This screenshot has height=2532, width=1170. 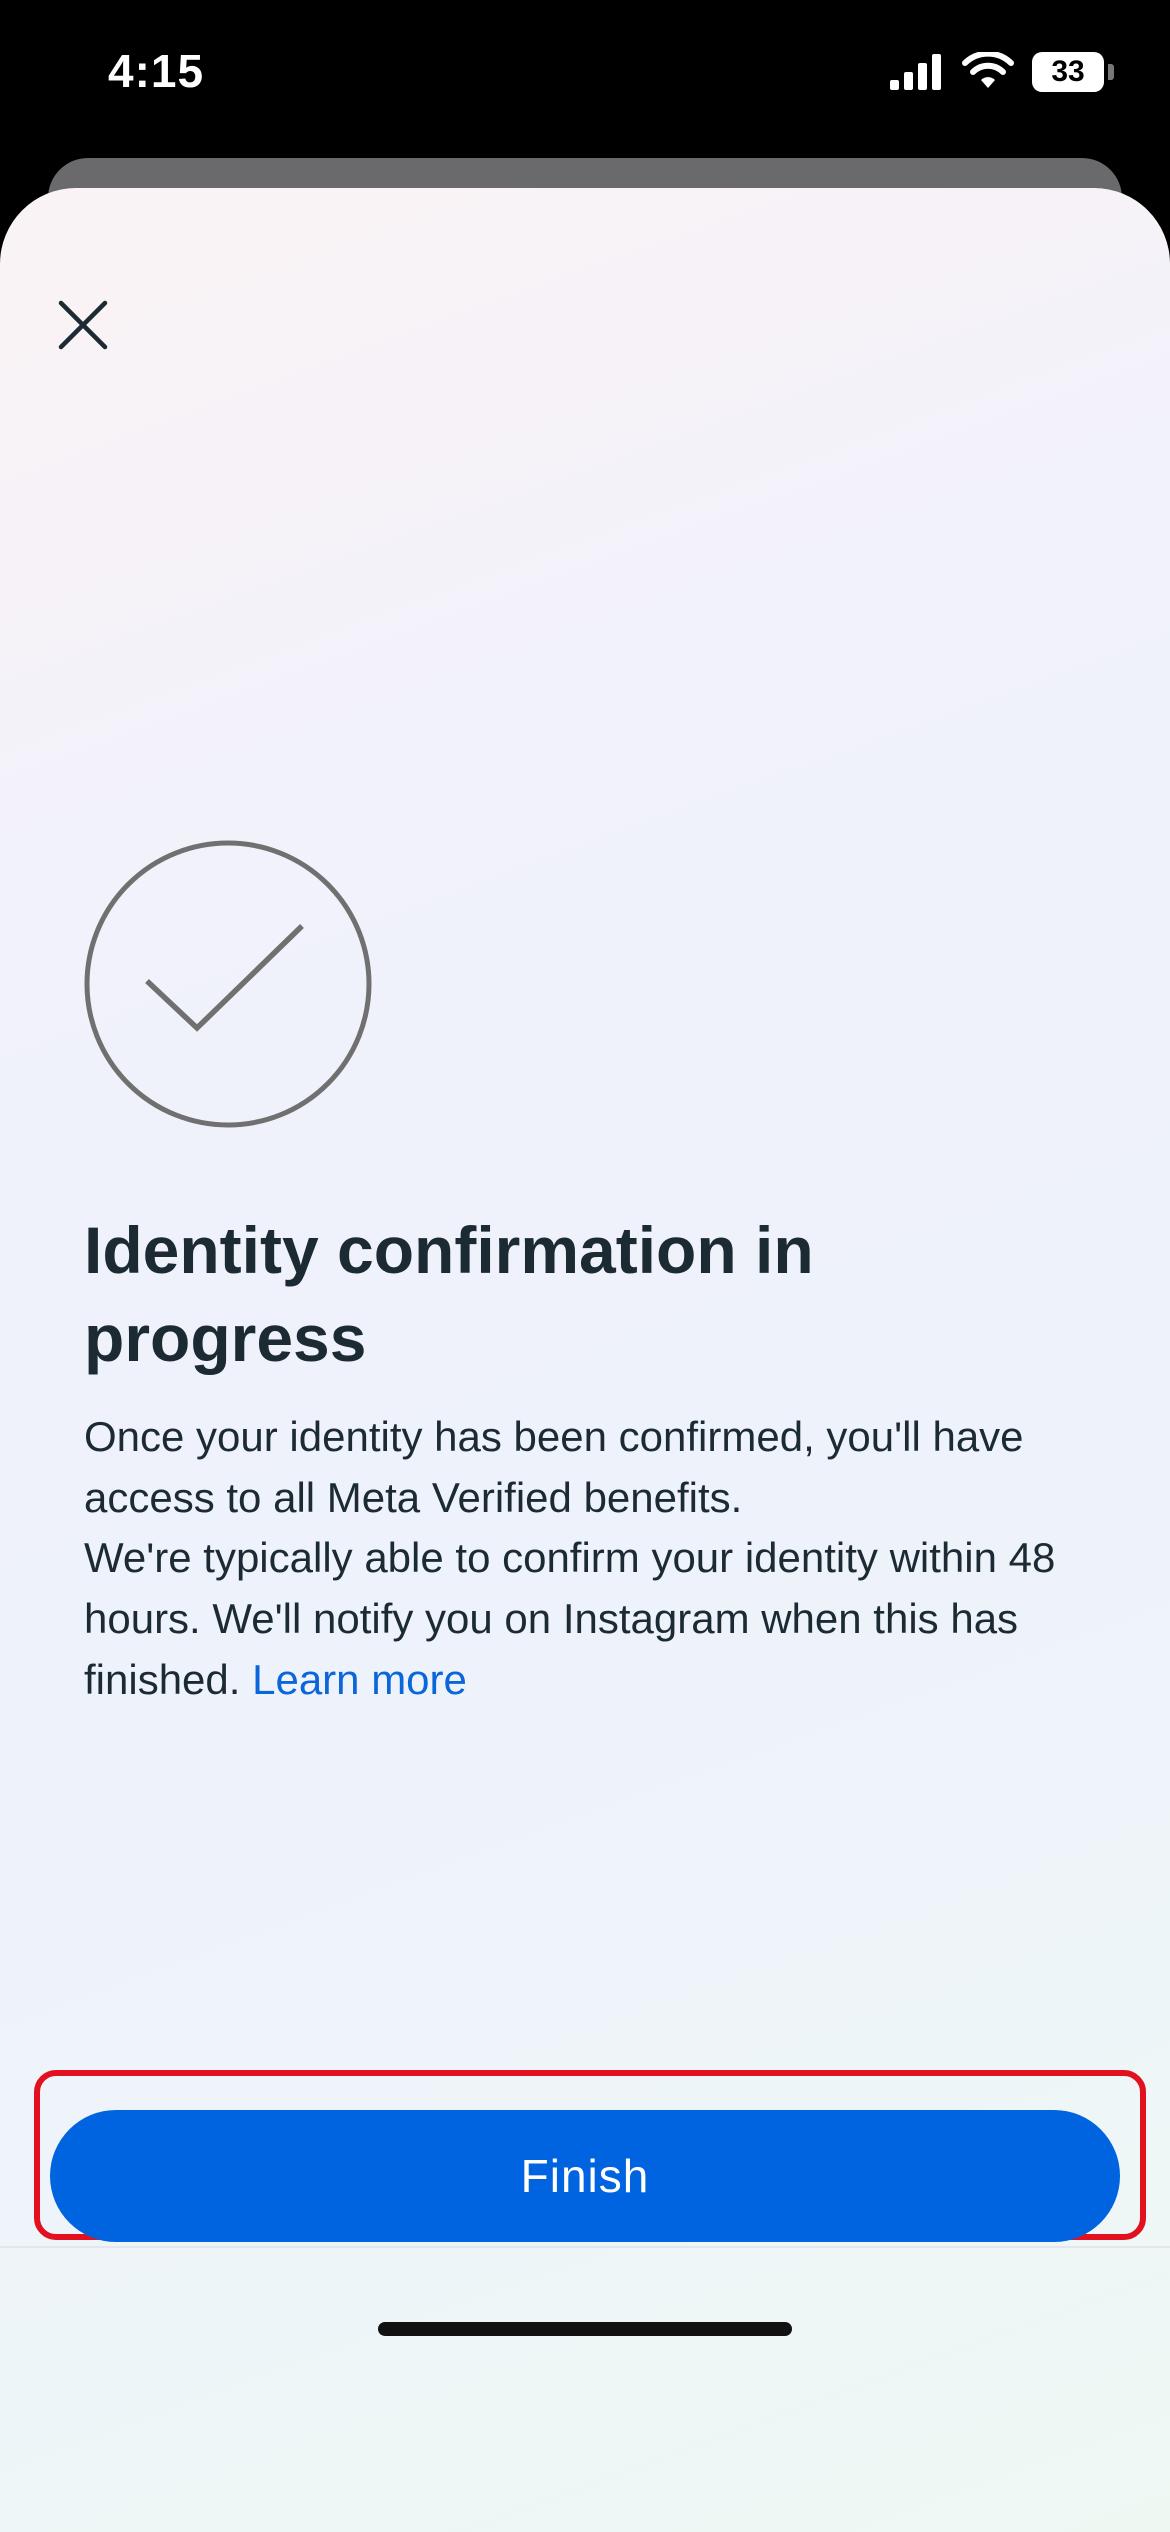 I want to click on battery-level: 33, so click(x=1068, y=71).